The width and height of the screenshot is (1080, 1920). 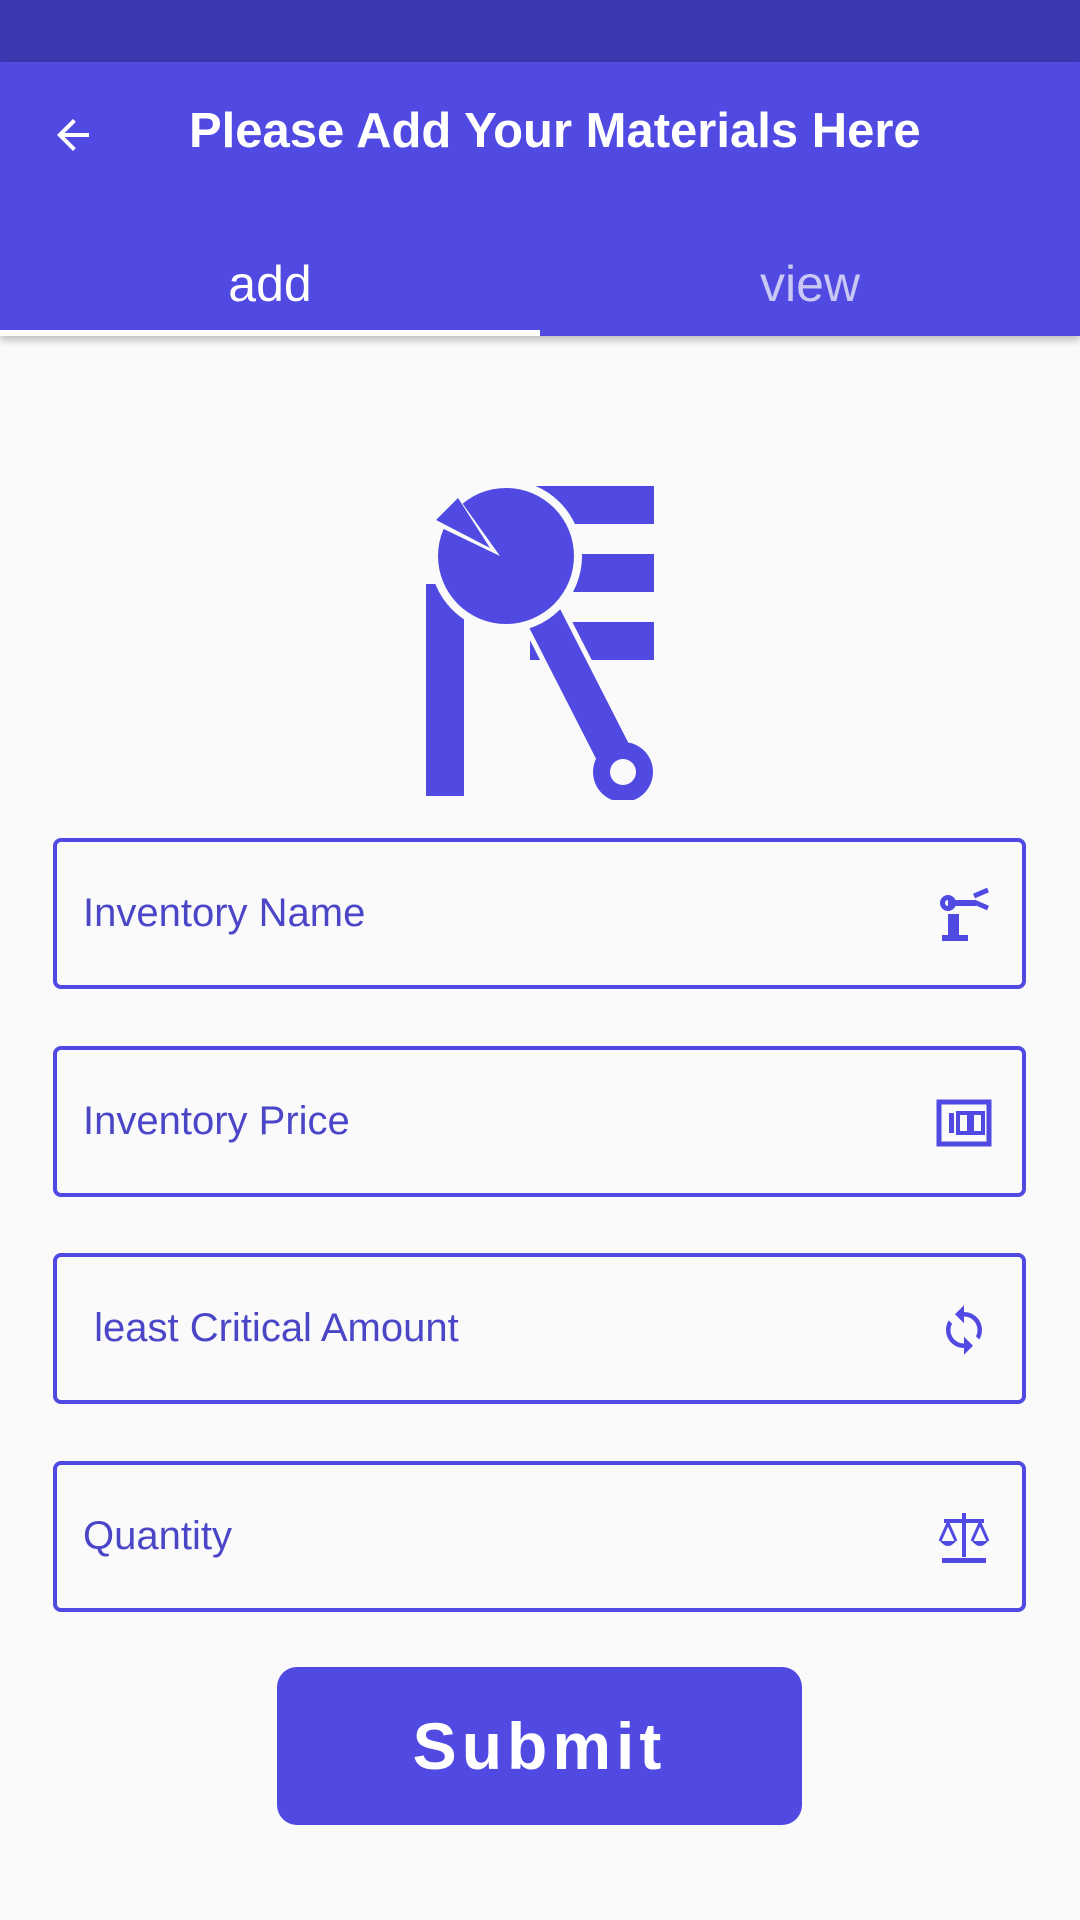 What do you see at coordinates (555, 131) in the screenshot?
I see `page-title: Please Add Your Materials Here` at bounding box center [555, 131].